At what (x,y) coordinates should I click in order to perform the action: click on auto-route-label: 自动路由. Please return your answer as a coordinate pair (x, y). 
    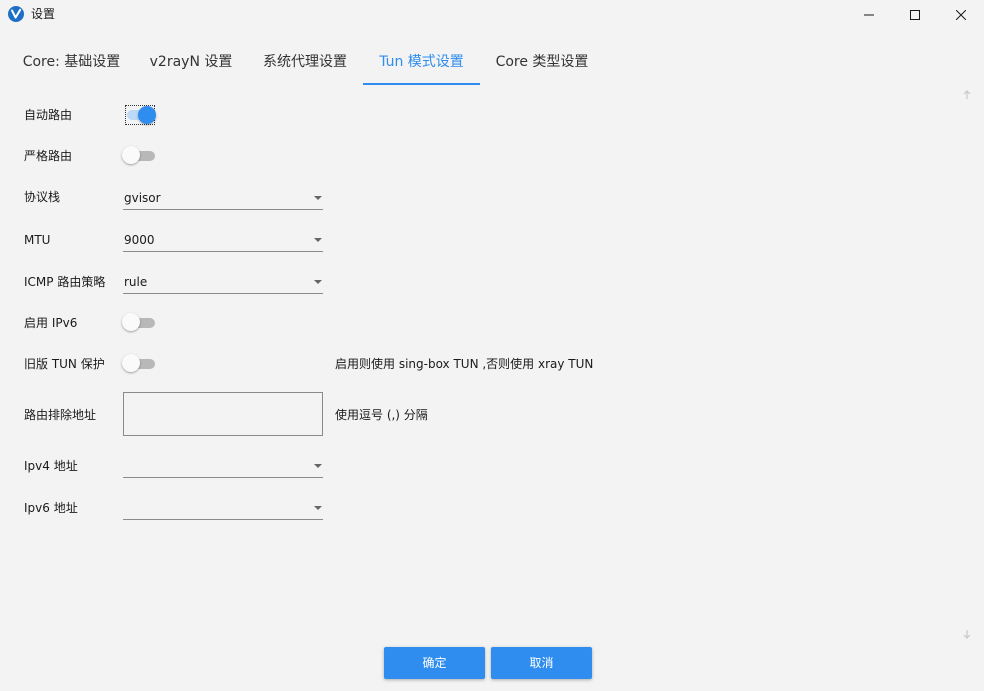
    Looking at the image, I should click on (48, 115).